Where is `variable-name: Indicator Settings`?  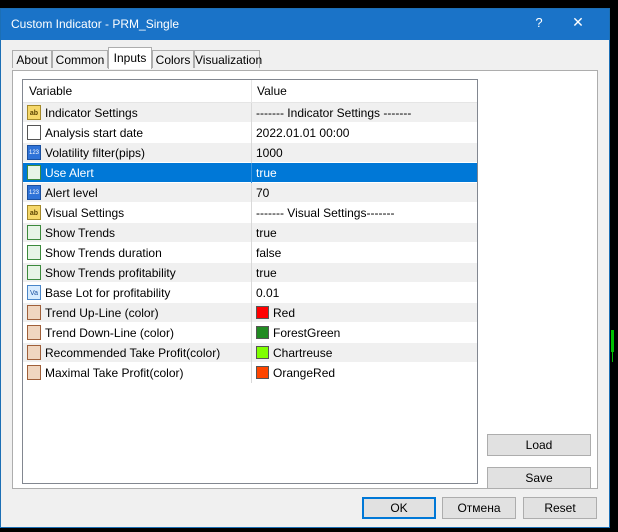 variable-name: Indicator Settings is located at coordinates (91, 113).